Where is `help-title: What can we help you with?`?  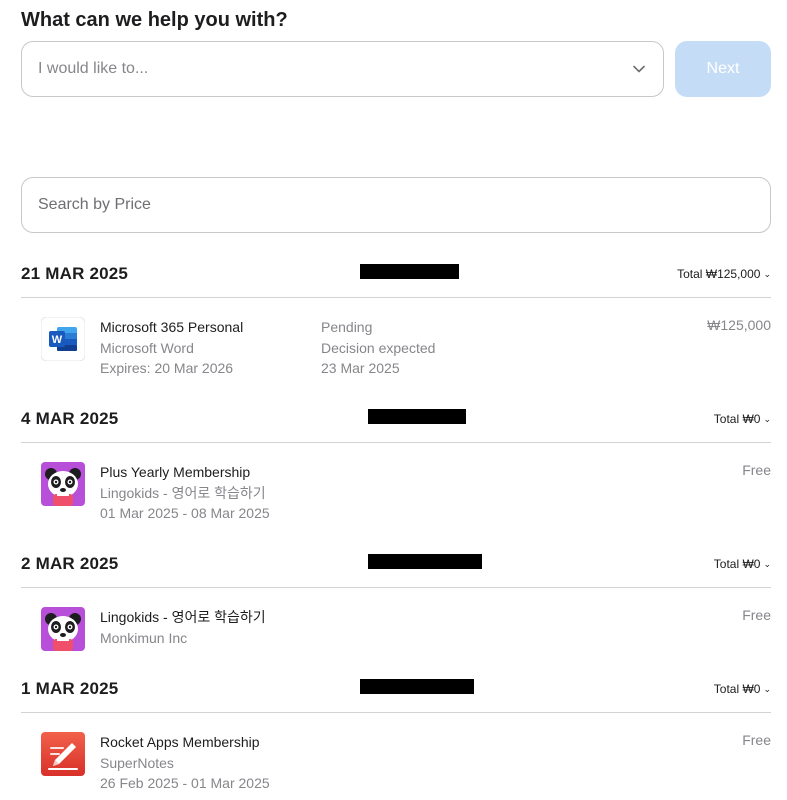 help-title: What can we help you with? is located at coordinates (154, 20).